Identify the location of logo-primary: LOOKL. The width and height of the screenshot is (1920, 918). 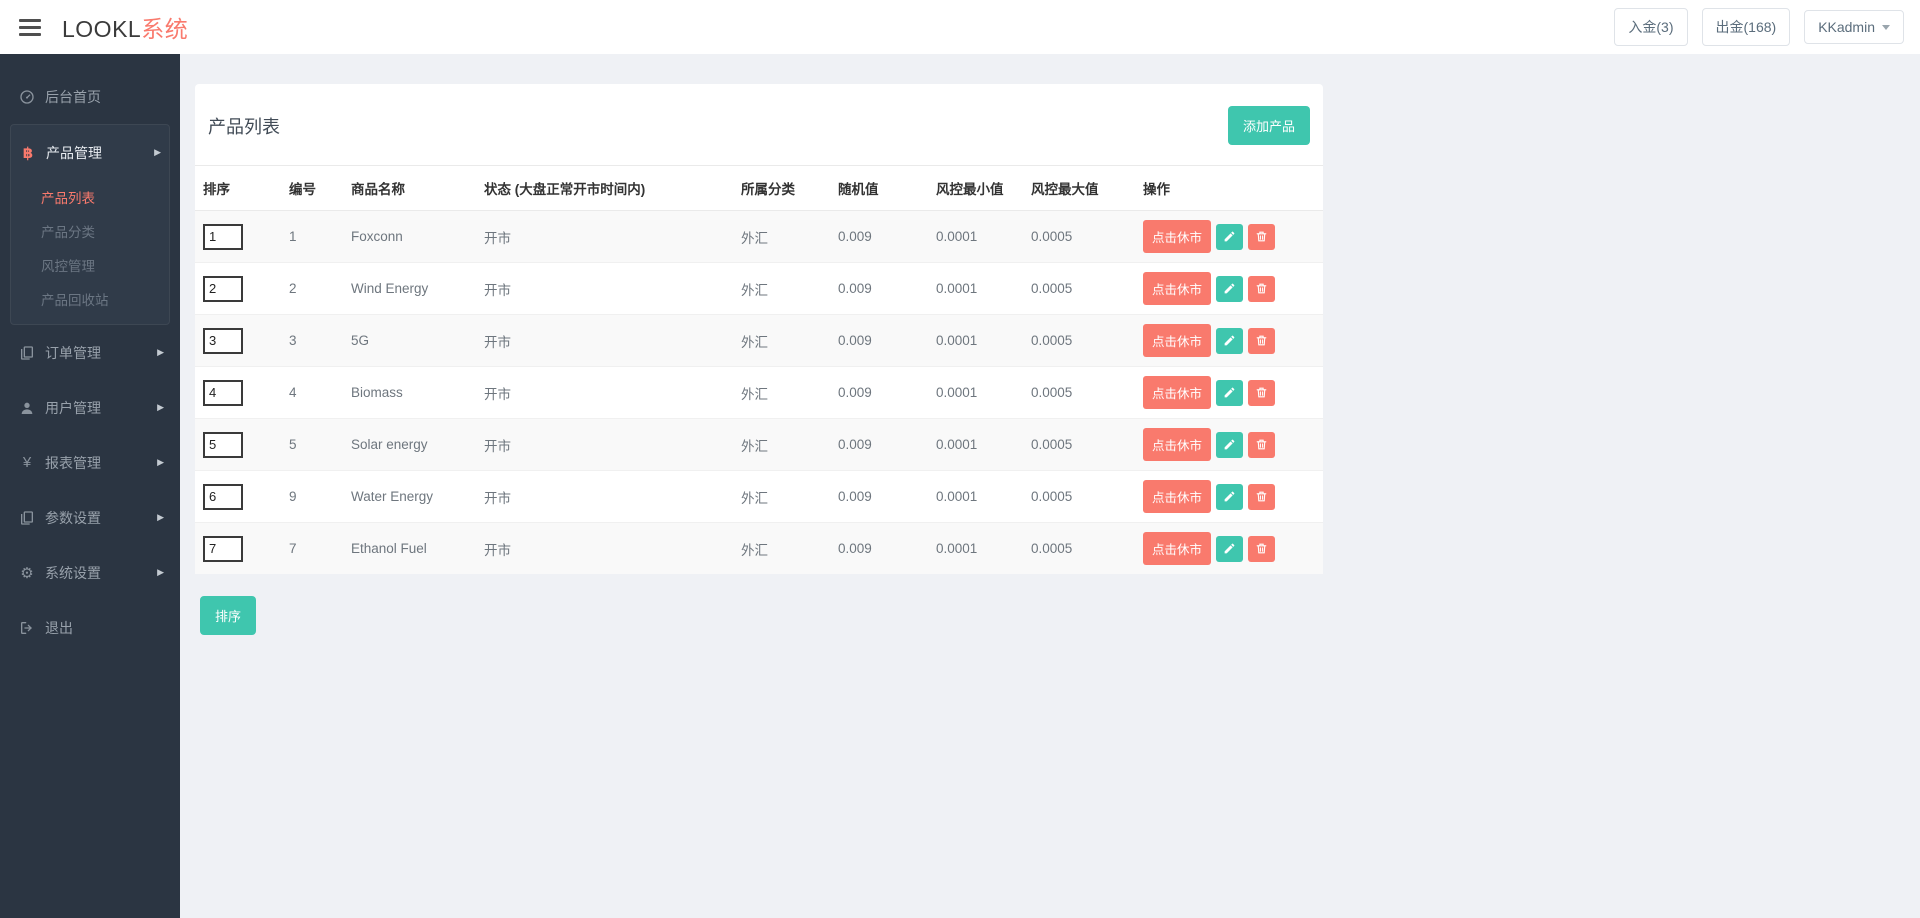
(102, 29).